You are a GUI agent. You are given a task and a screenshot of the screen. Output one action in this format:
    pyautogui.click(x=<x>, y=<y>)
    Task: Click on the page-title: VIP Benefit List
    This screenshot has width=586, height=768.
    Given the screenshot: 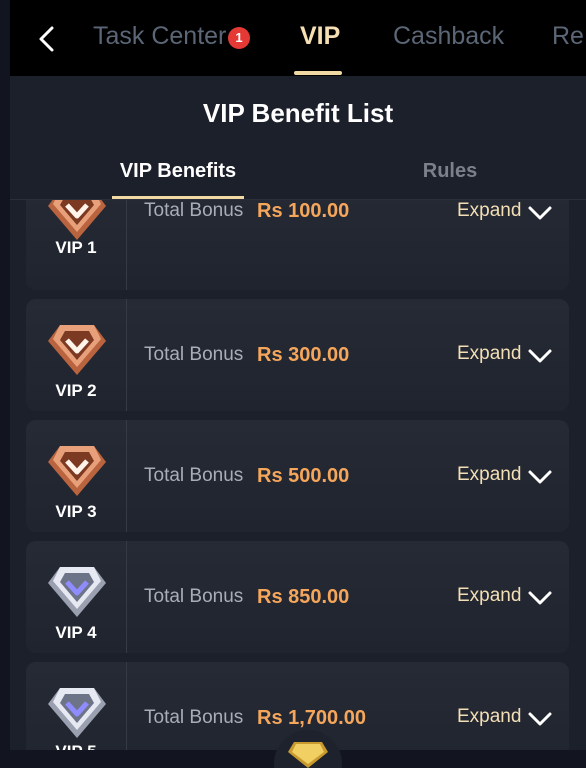 What is the action you would take?
    pyautogui.click(x=298, y=113)
    